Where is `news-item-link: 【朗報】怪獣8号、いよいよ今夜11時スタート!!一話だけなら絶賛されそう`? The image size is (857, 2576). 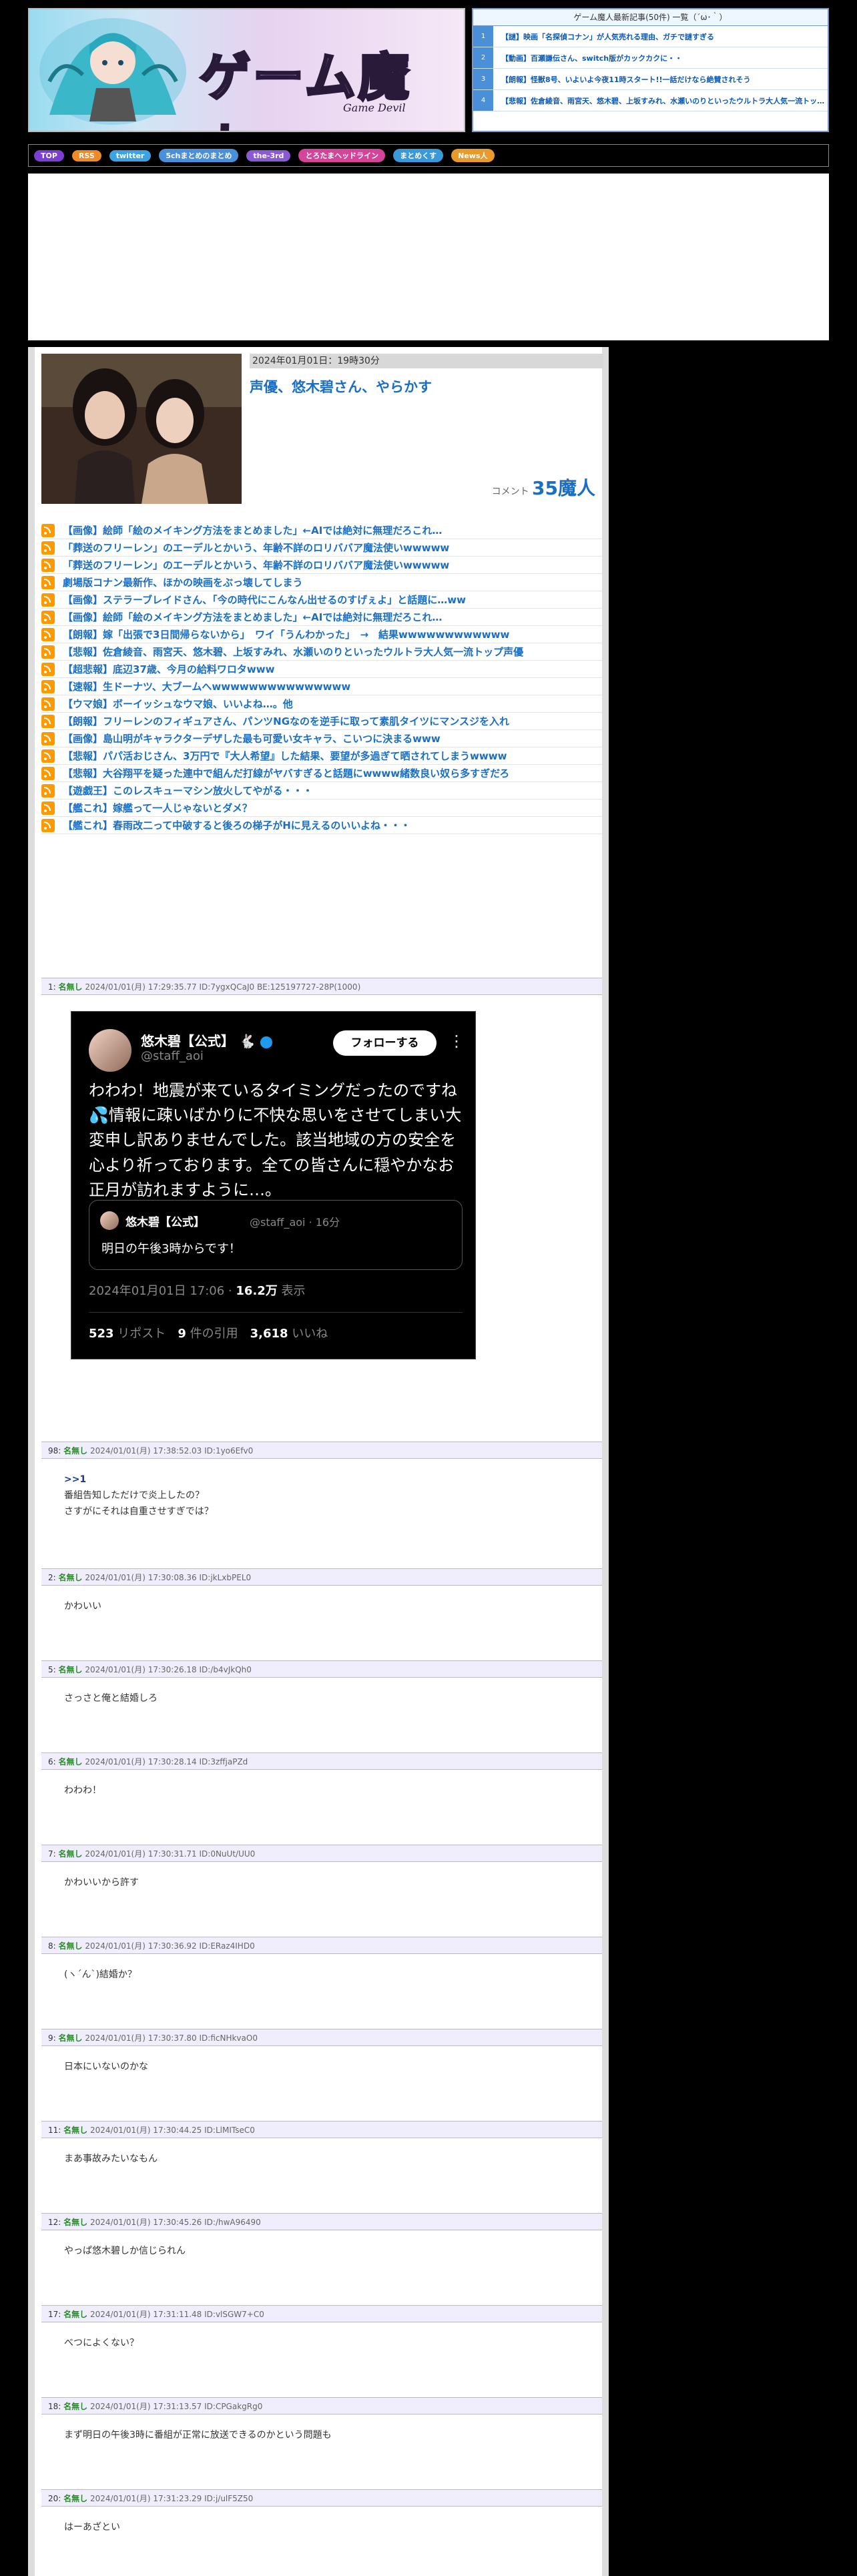 news-item-link: 【朗報】怪獣8号、いよいよ今夜11時スタート!!一話だけなら絶賛されそう is located at coordinates (622, 79).